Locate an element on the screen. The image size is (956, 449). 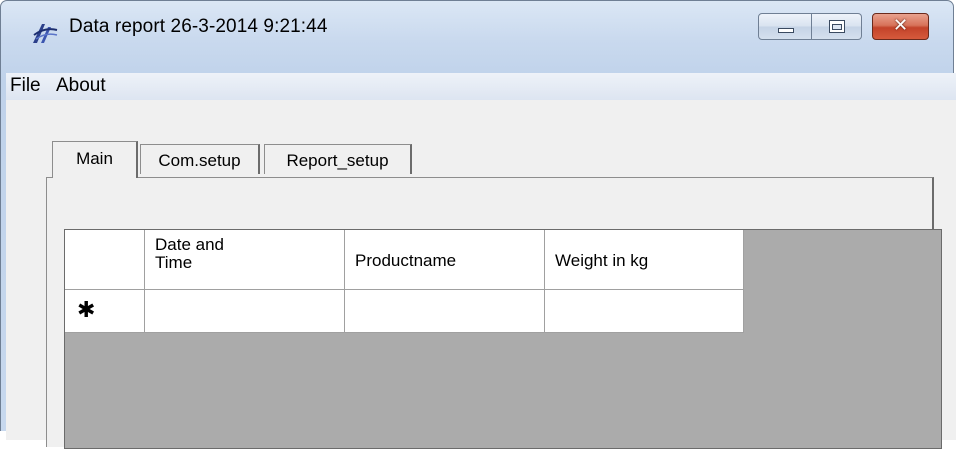
column-header-date-time: Date and Time is located at coordinates (245, 260).